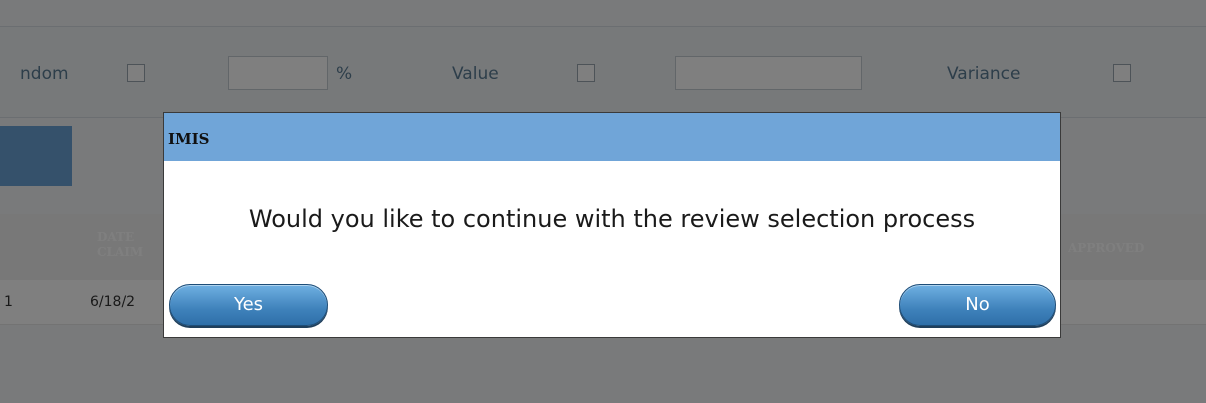 This screenshot has height=403, width=1206. I want to click on no-button: No, so click(977, 305).